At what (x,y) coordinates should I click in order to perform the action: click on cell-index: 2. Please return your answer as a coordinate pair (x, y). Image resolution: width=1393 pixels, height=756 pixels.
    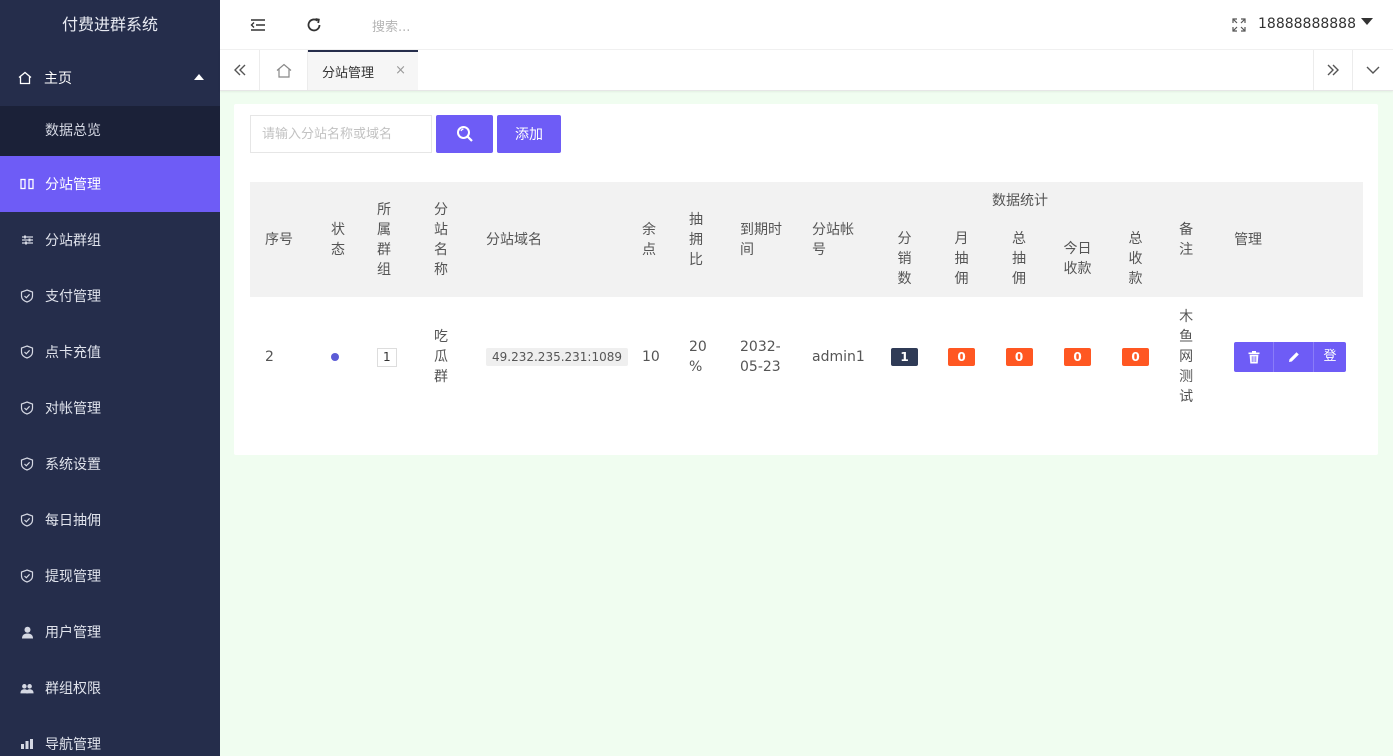
    Looking at the image, I should click on (269, 357).